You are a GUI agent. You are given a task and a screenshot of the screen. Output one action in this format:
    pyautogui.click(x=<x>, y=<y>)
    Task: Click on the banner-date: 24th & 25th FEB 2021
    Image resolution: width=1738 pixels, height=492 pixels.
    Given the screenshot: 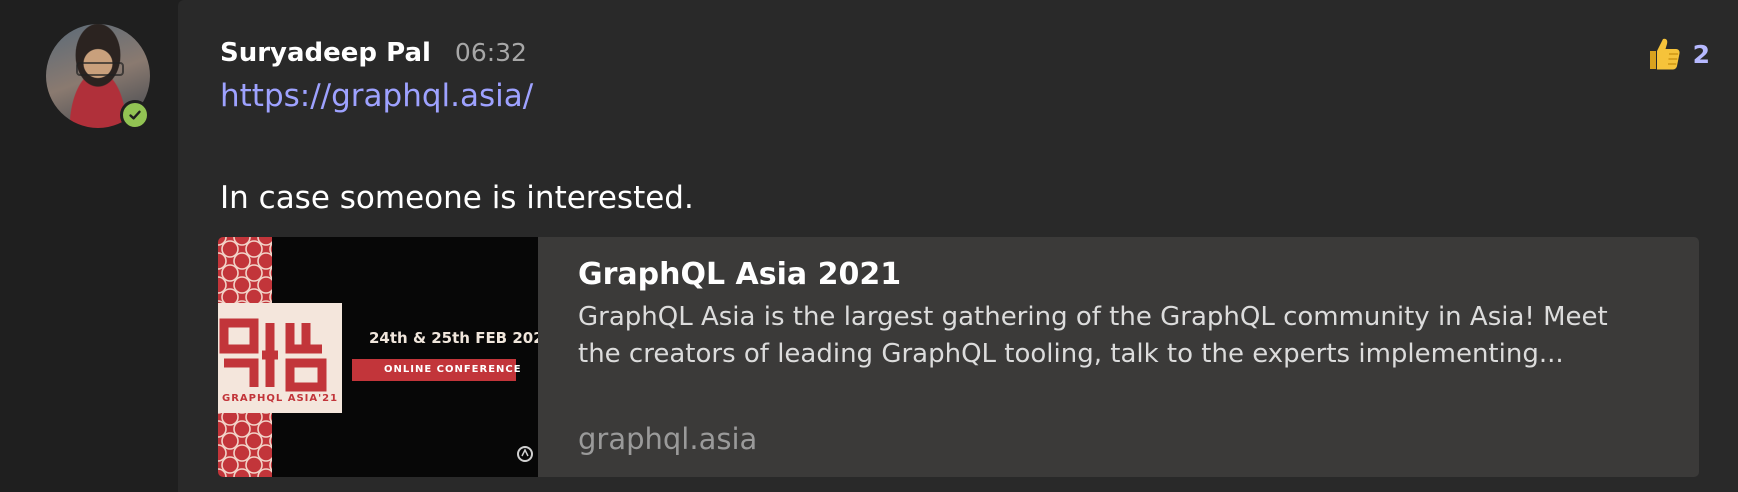 What is the action you would take?
    pyautogui.click(x=453, y=338)
    